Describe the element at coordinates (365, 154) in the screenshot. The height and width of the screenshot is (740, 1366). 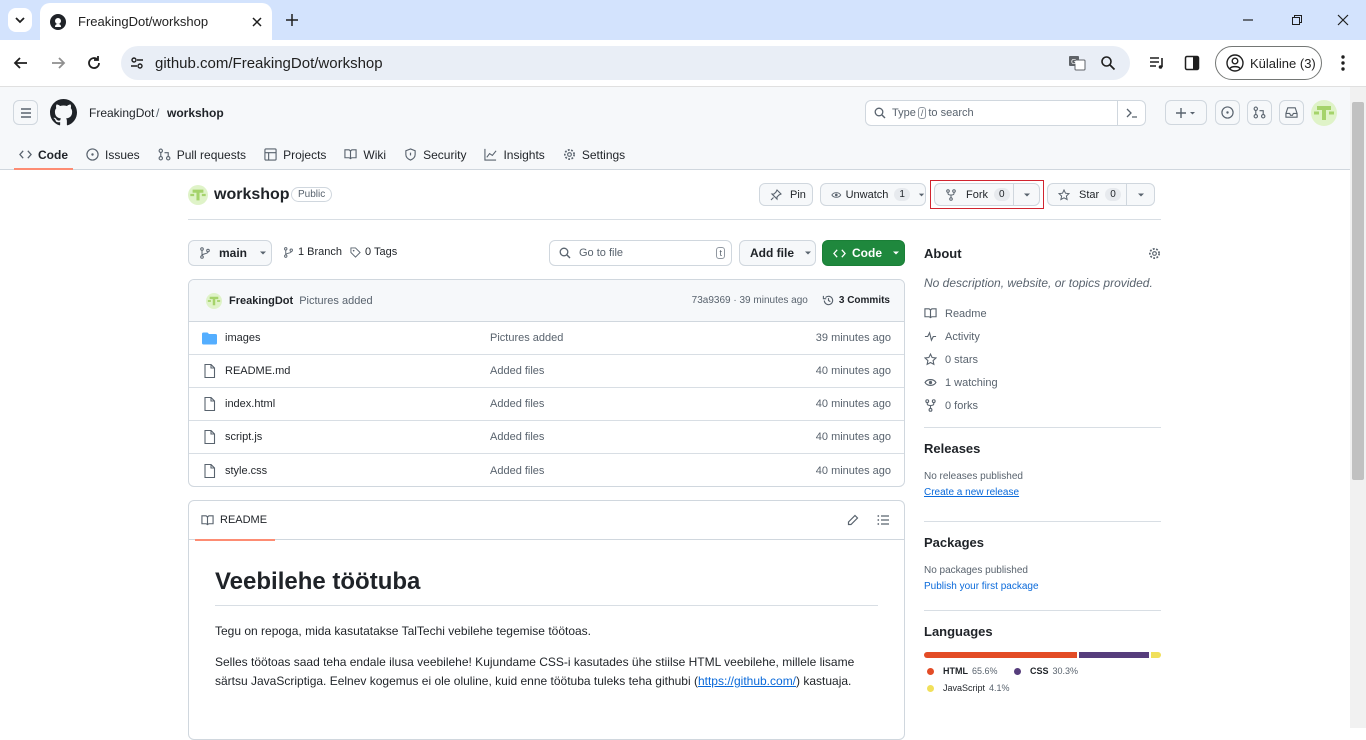
I see `tab-wiki: Wiki` at that location.